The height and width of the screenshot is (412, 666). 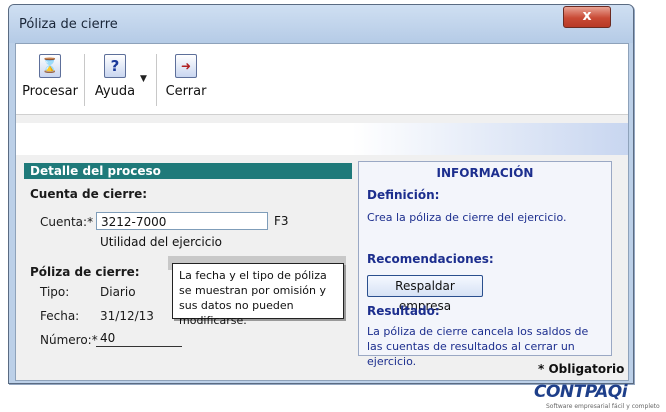 What do you see at coordinates (115, 91) in the screenshot?
I see `ayuda-label: Ayuda` at bounding box center [115, 91].